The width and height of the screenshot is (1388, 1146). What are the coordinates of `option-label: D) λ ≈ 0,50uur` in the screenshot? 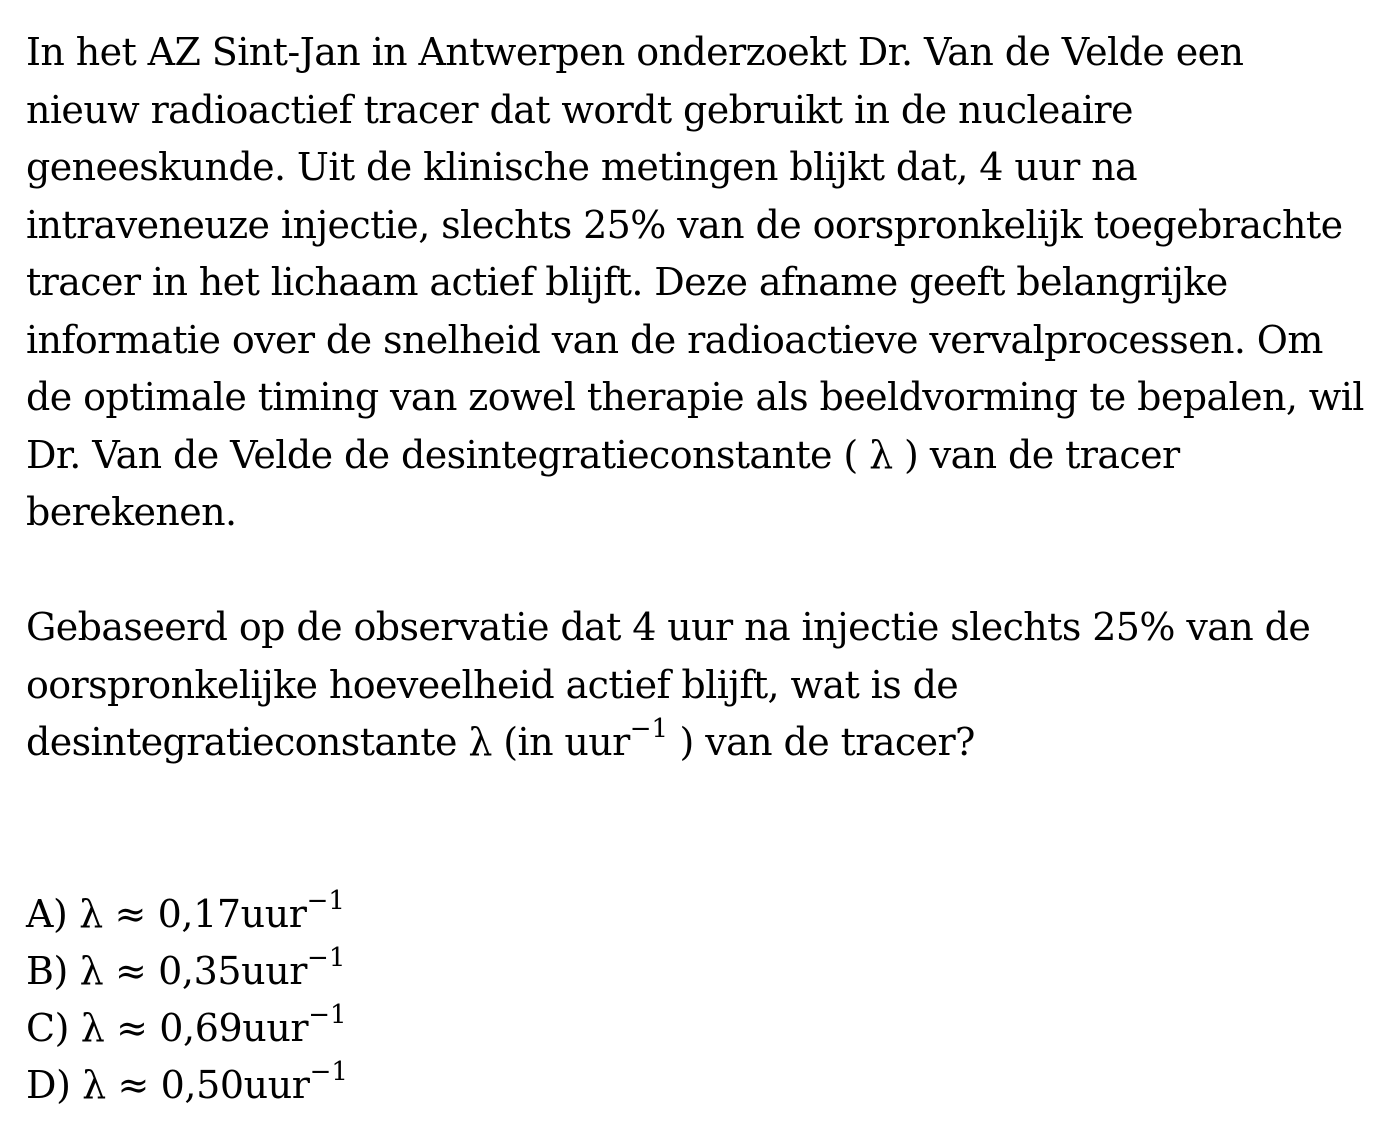 It's located at (168, 1084).